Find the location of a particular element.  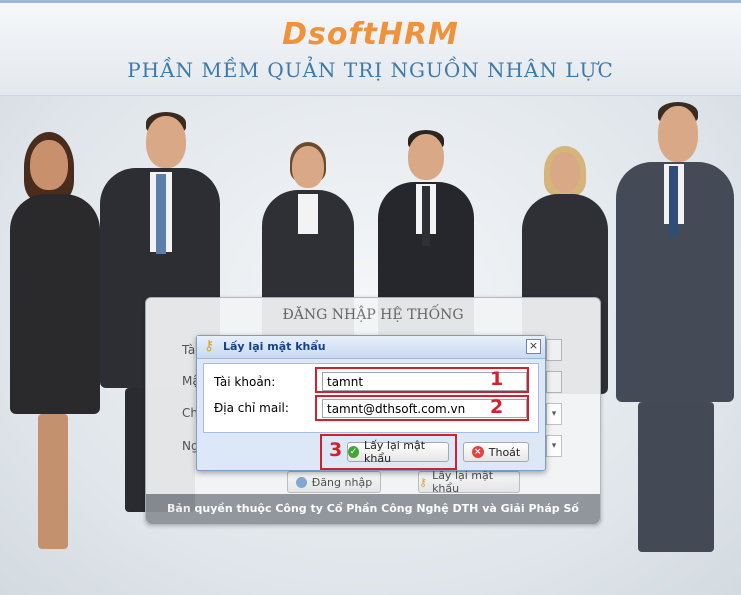

login-recover-button: ⚷ Lấy lại mật khẩu is located at coordinates (469, 482).